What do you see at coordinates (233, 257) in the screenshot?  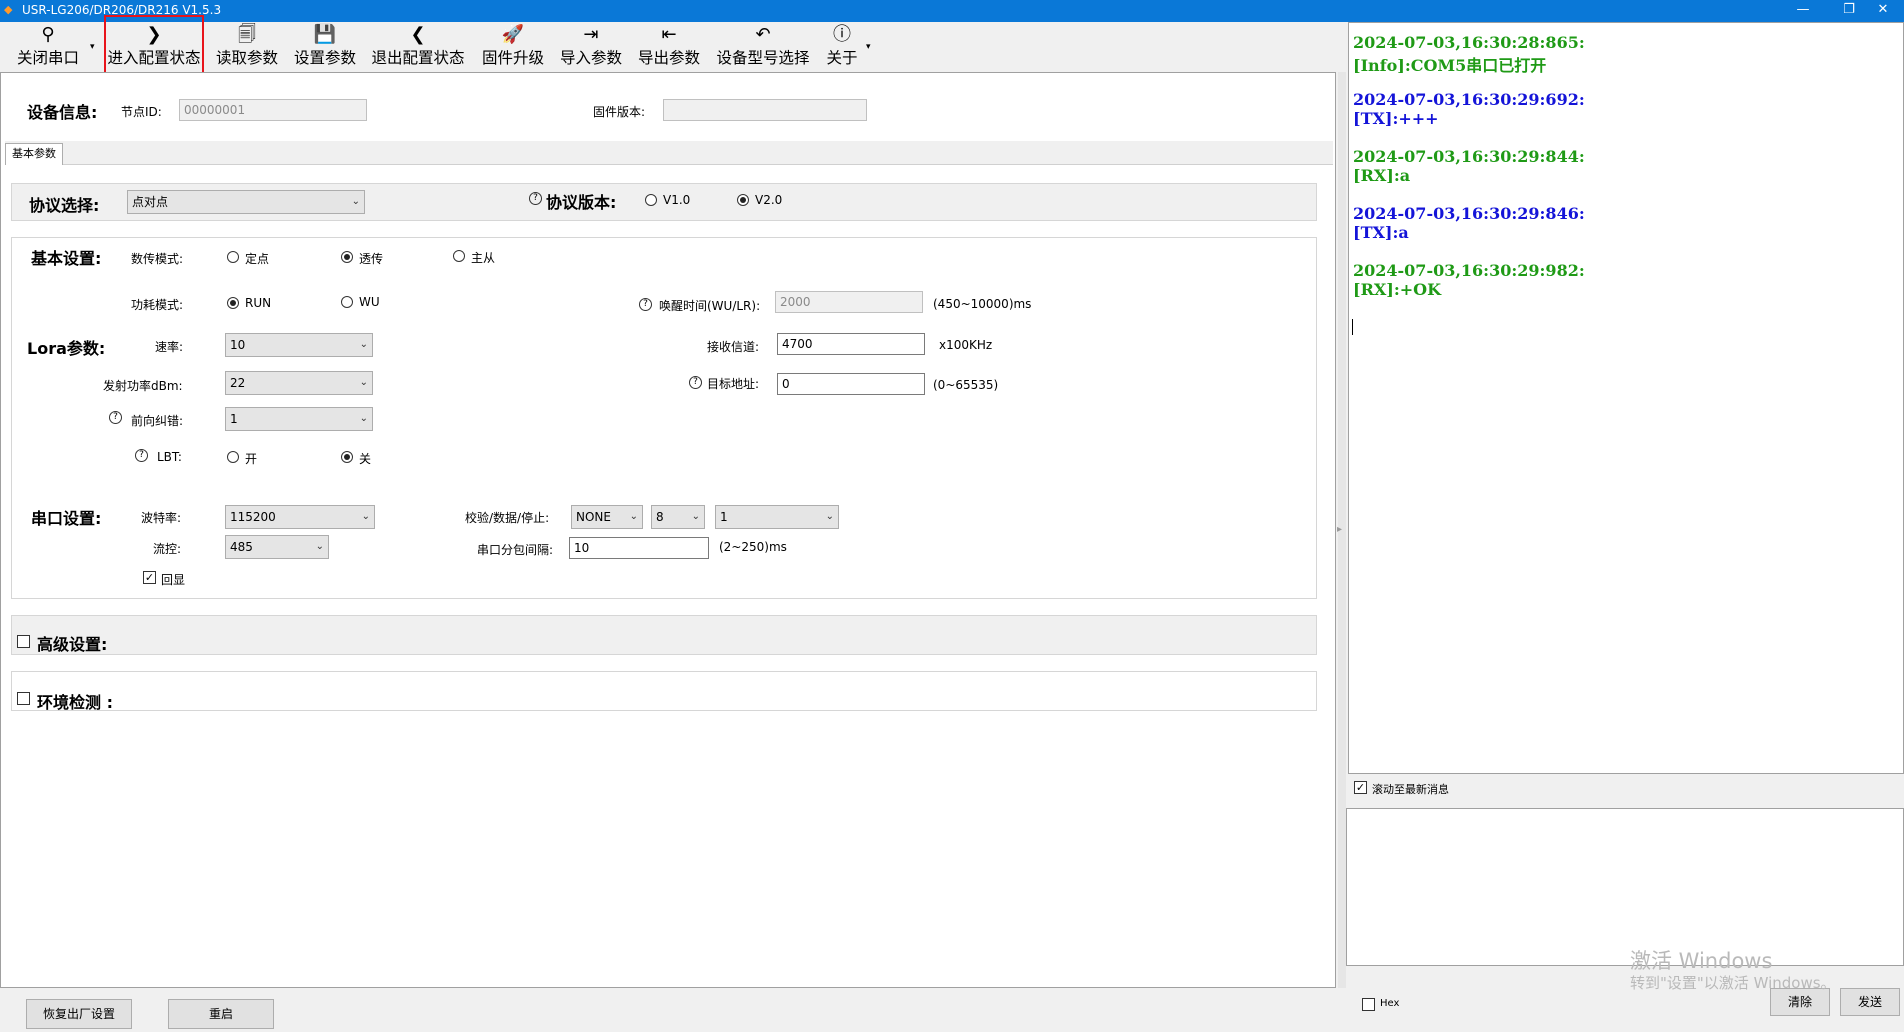 I see `mode-fixed-radio` at bounding box center [233, 257].